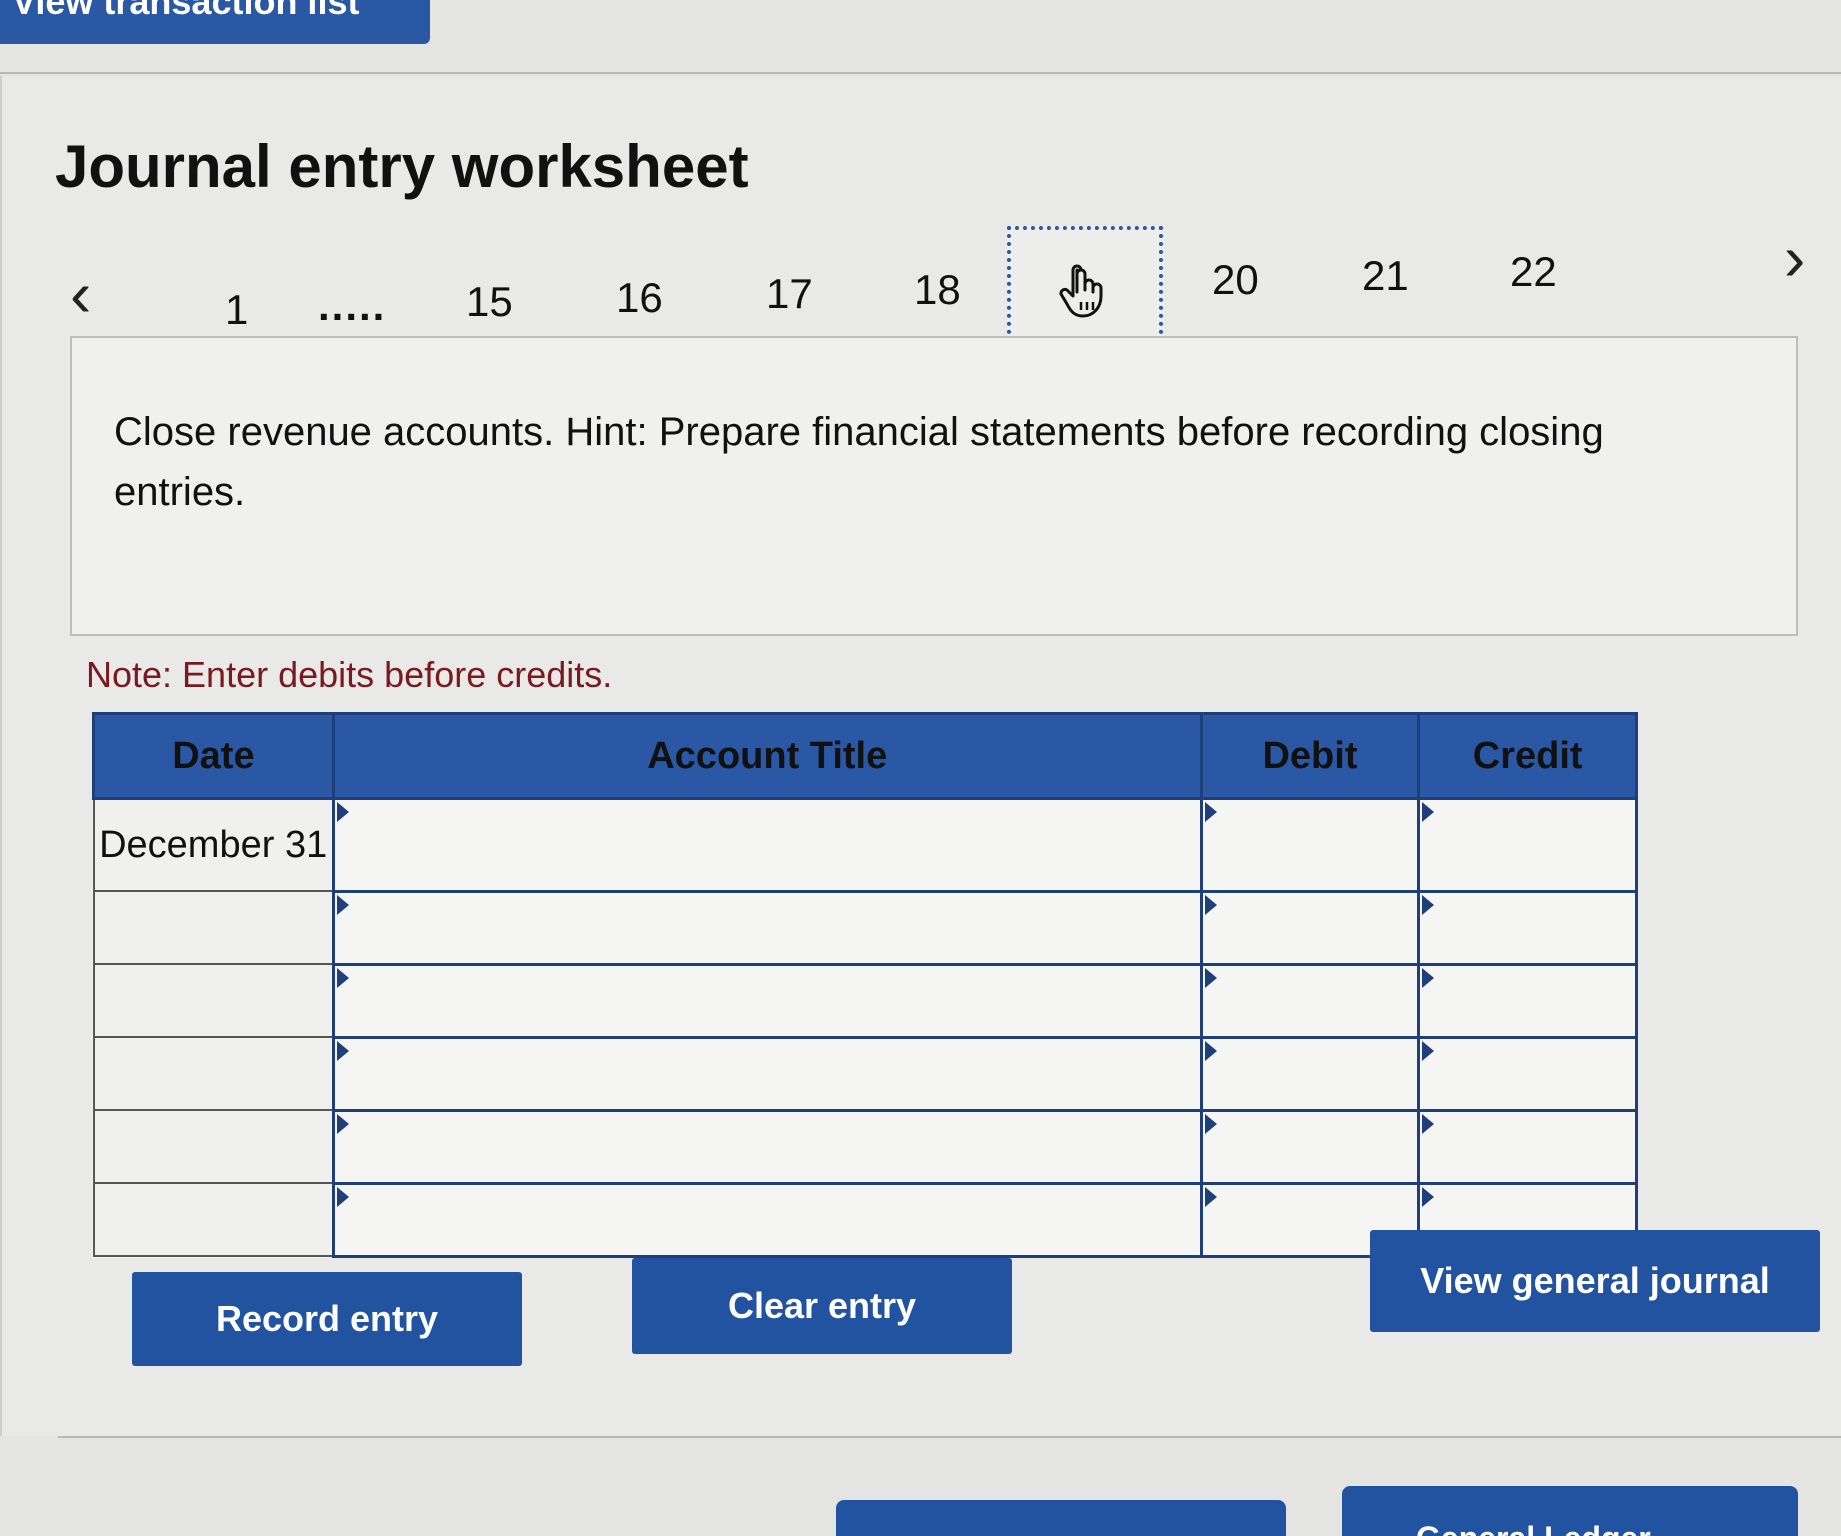 This screenshot has height=1536, width=1841. What do you see at coordinates (1595, 1281) in the screenshot?
I see `view-general-journal-button: View general journal` at bounding box center [1595, 1281].